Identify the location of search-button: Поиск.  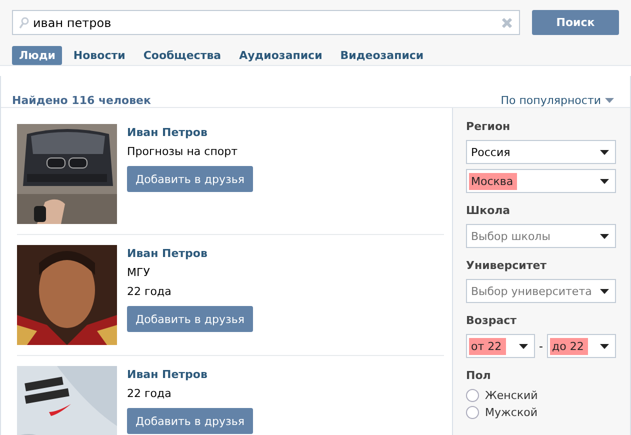
(575, 22).